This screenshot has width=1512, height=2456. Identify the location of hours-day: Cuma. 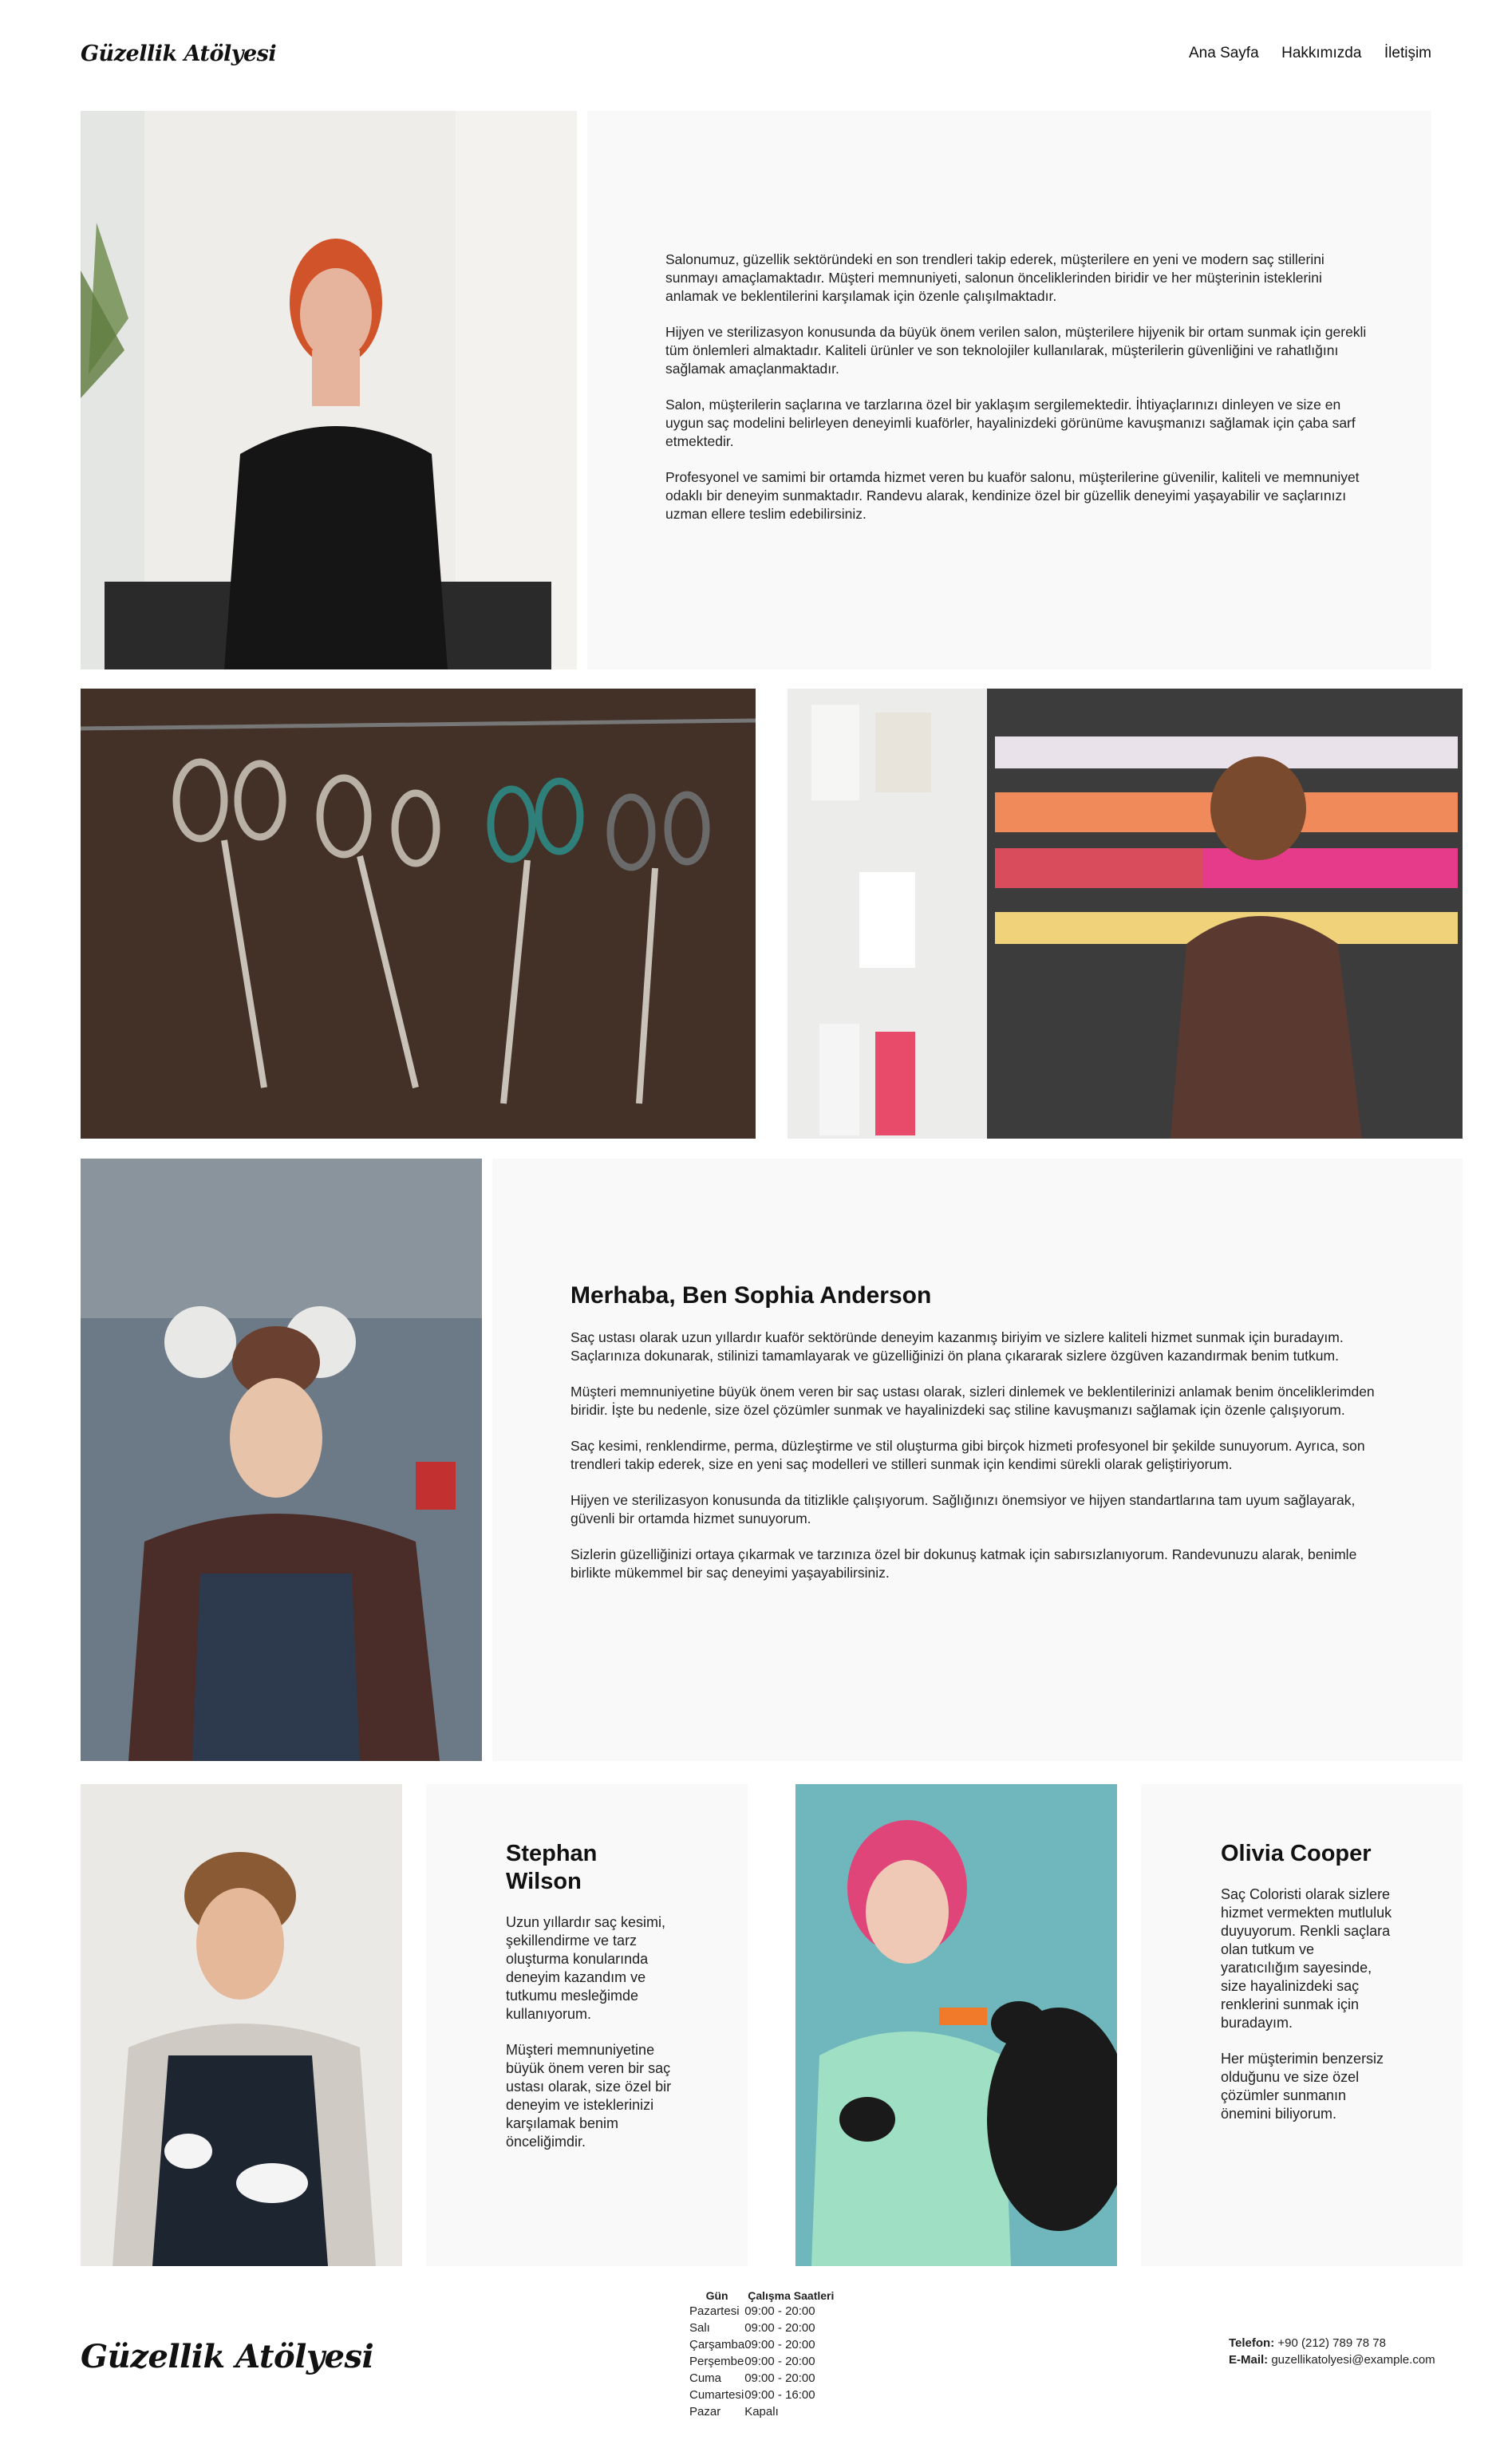
(705, 2378).